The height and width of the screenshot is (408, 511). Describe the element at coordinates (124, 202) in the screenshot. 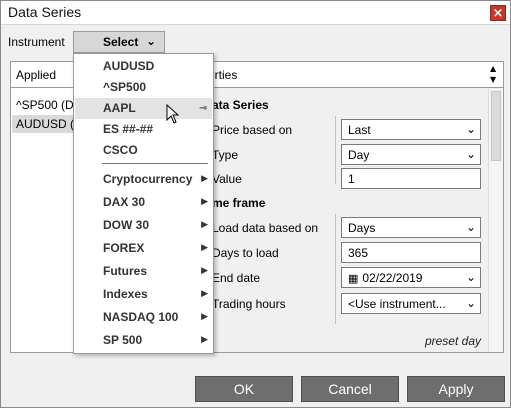

I see `group-label: DAX 30` at that location.